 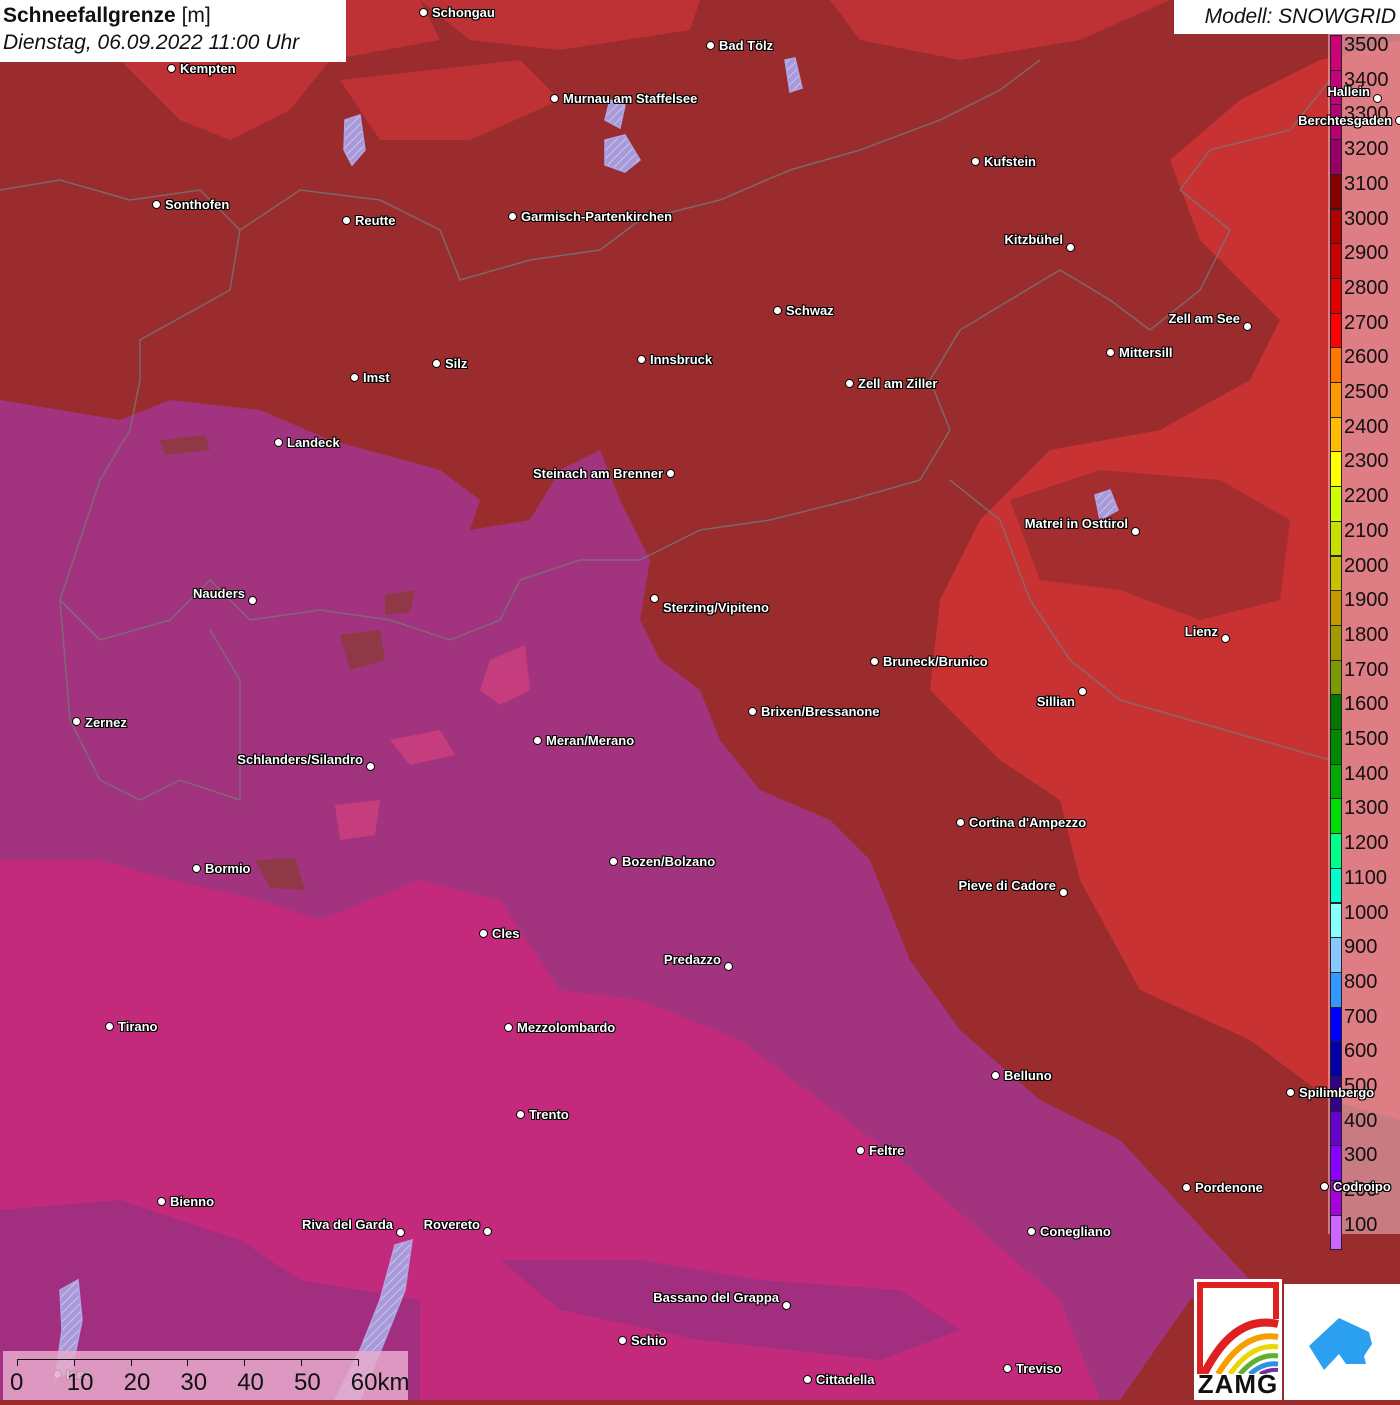 I want to click on city-label: Garmisch-Partenkirchen, so click(x=596, y=217).